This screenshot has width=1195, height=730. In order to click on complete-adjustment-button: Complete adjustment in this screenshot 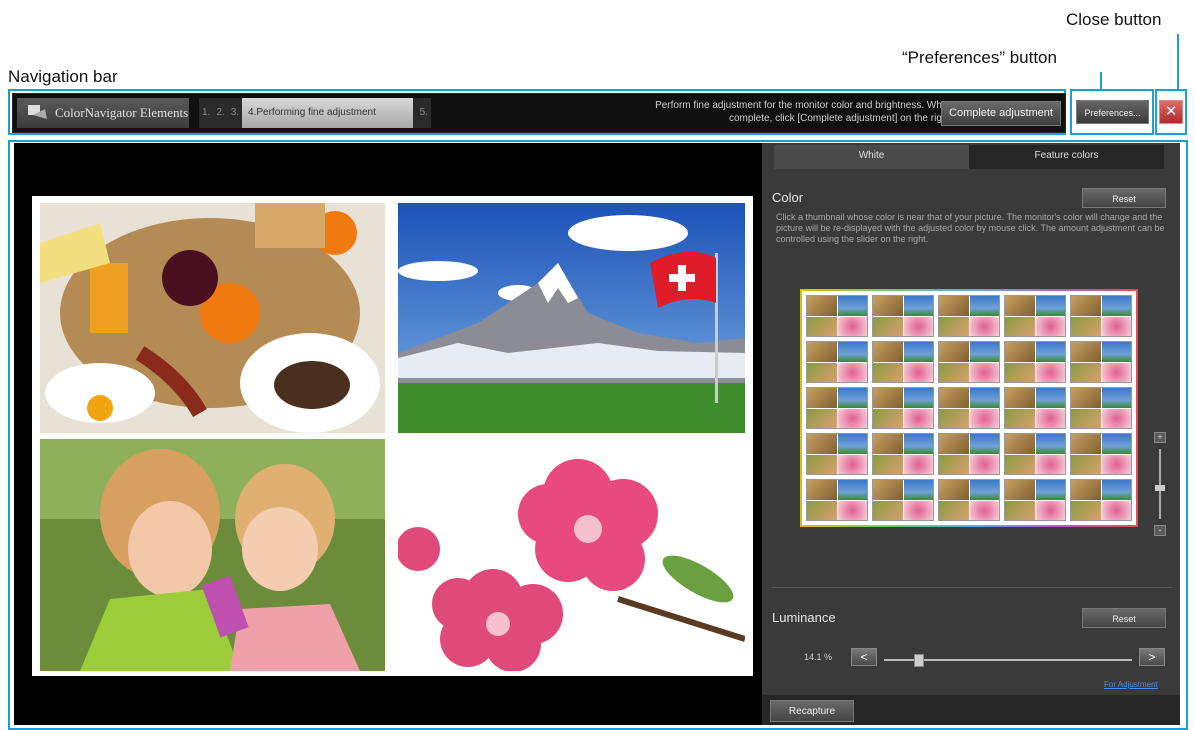, I will do `click(1001, 113)`.